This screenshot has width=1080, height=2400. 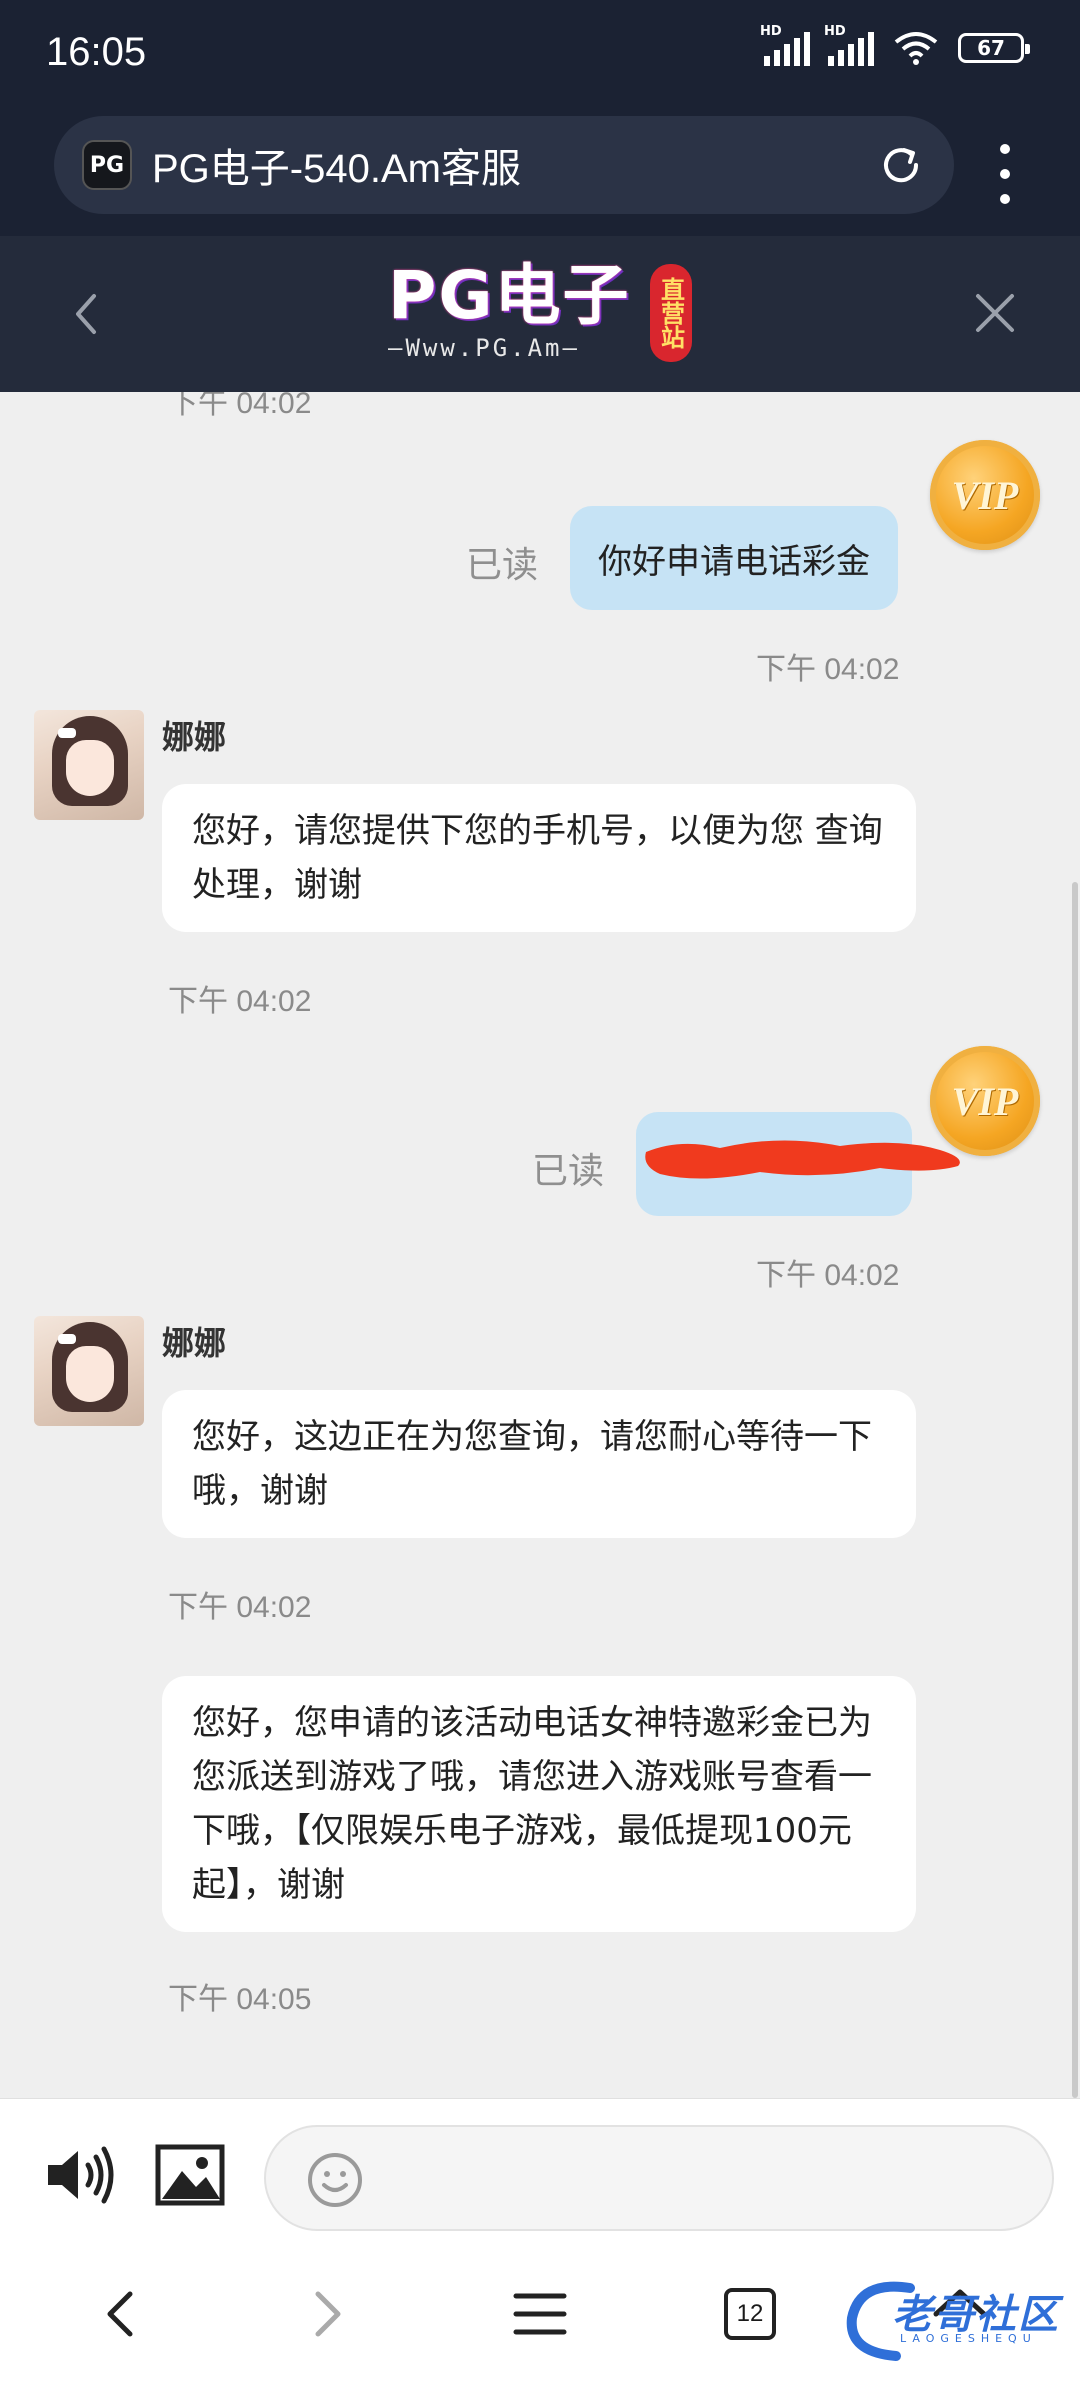 I want to click on watermark-logo: 老哥社区 LAOGESHEQU, so click(x=955, y=2318).